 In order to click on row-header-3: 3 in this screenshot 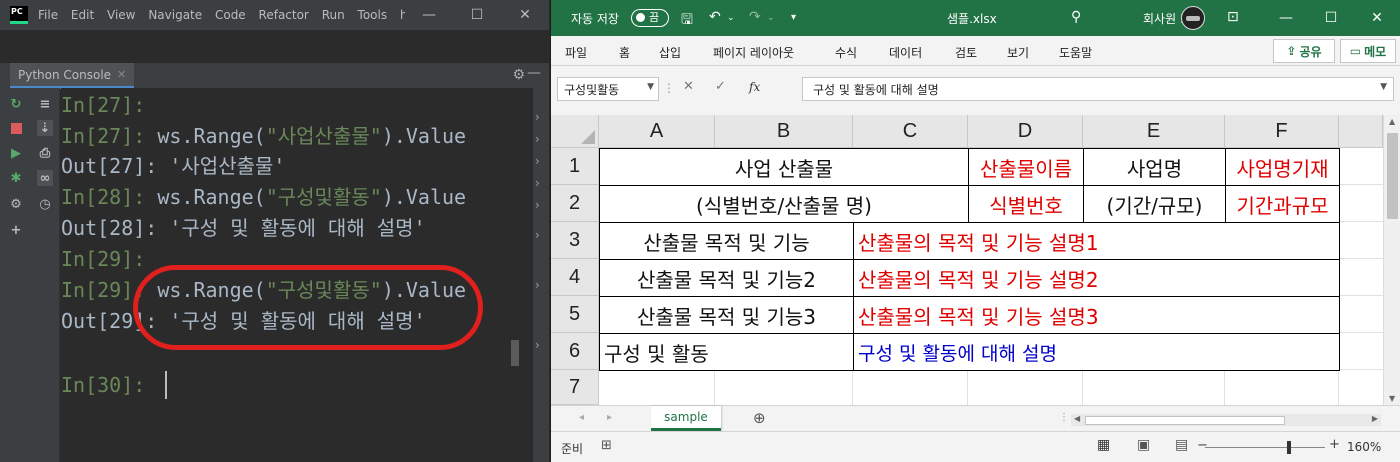, I will do `click(575, 240)`.